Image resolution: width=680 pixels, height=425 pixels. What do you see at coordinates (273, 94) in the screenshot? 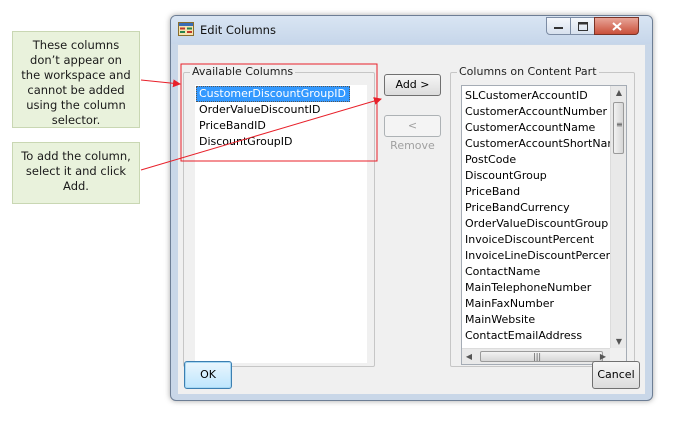
I see `list-item: CustomerDiscountGroupID` at bounding box center [273, 94].